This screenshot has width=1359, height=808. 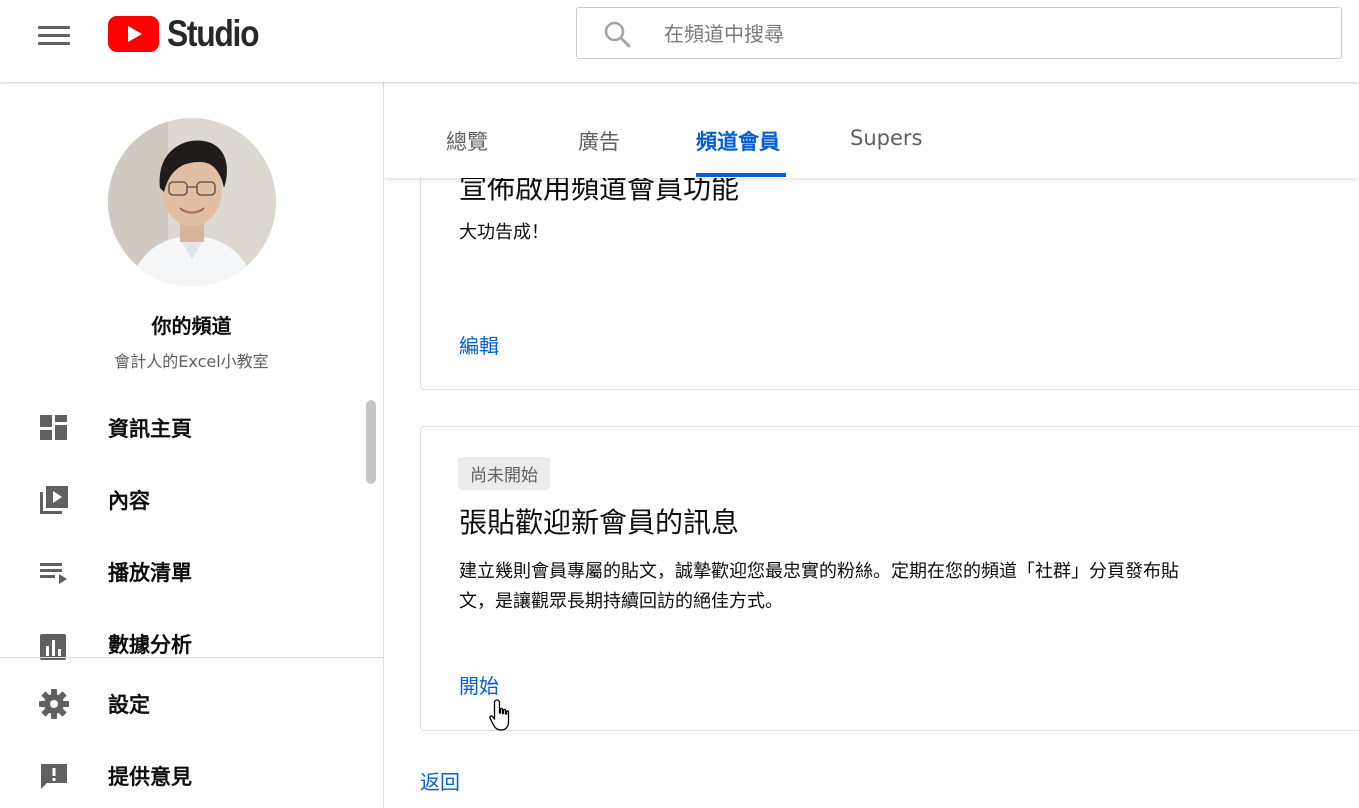 What do you see at coordinates (53, 573) in the screenshot?
I see `playlist-icon` at bounding box center [53, 573].